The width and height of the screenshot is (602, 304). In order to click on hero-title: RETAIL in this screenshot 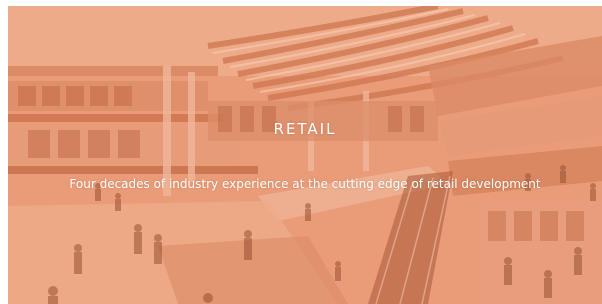, I will do `click(305, 129)`.